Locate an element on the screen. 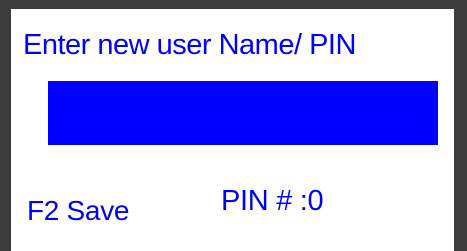  pin-readout: PIN # :0 is located at coordinates (272, 201).